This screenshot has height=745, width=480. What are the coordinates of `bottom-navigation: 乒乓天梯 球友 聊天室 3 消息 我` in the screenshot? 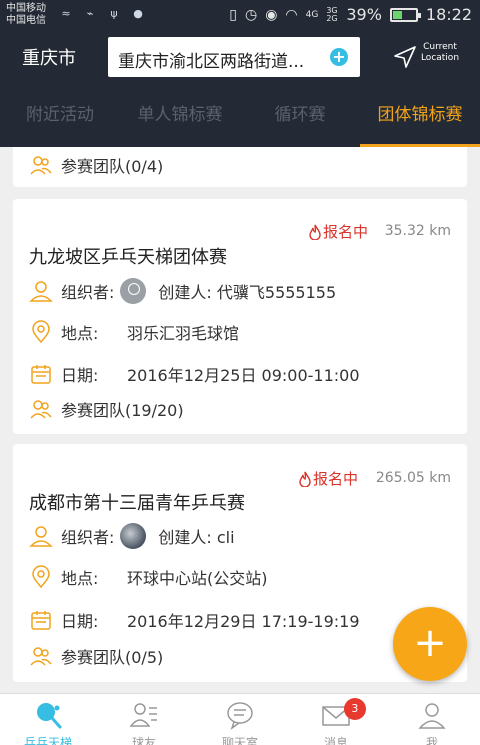 It's located at (240, 719).